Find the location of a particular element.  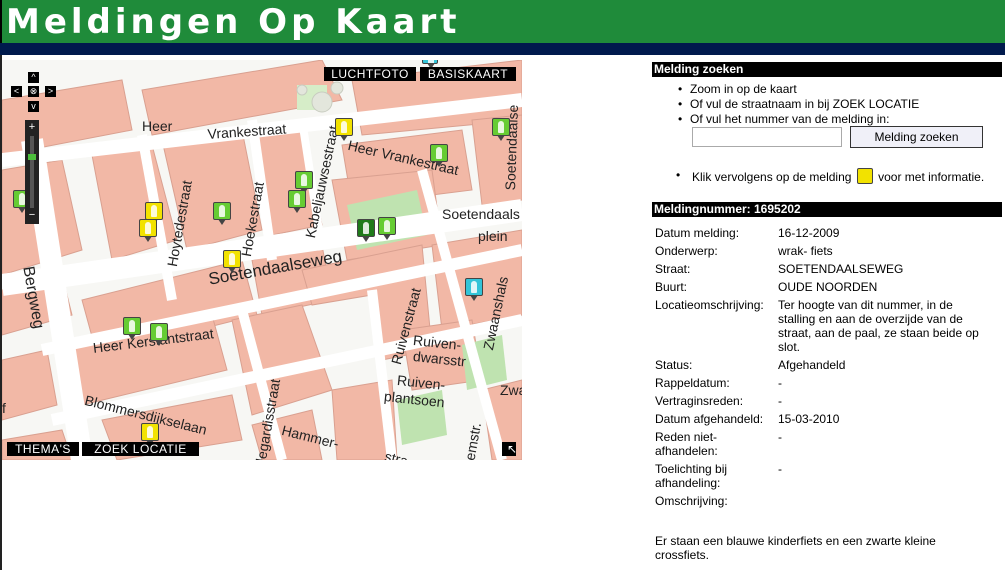

field-value: Afgehandeld is located at coordinates (812, 365).